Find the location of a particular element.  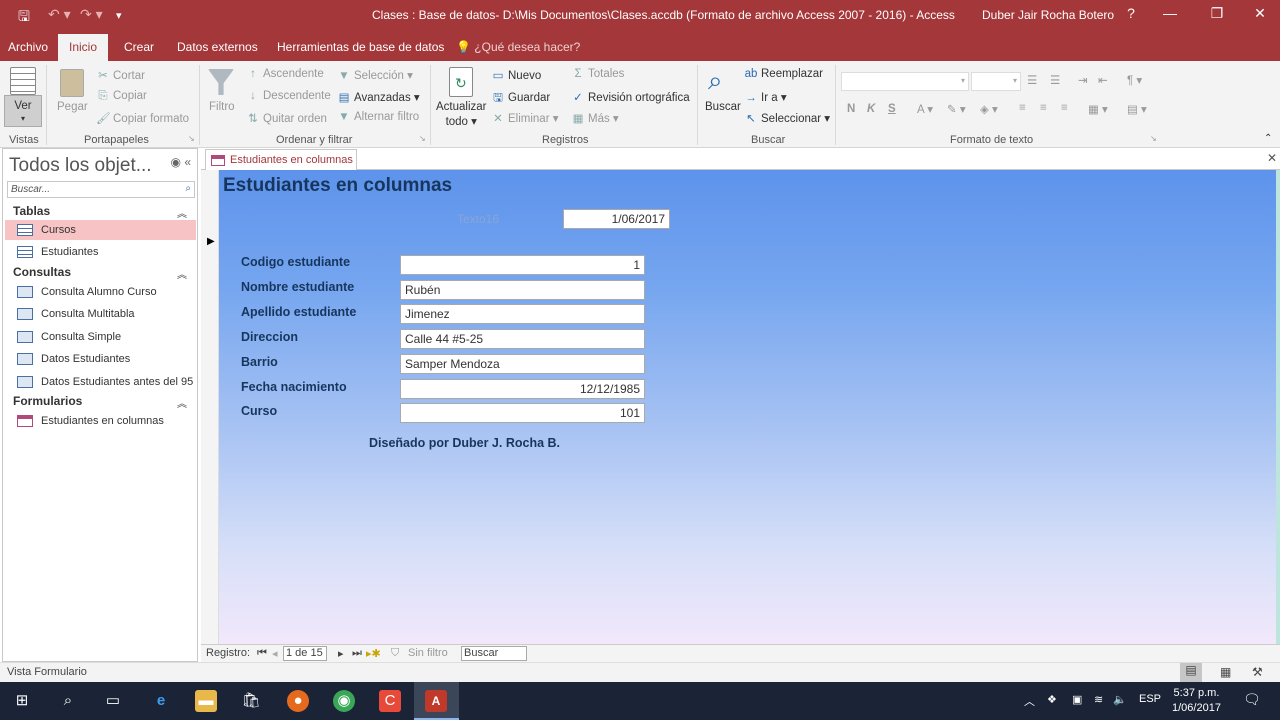

restore-button: ❐ is located at coordinates (1217, 13).